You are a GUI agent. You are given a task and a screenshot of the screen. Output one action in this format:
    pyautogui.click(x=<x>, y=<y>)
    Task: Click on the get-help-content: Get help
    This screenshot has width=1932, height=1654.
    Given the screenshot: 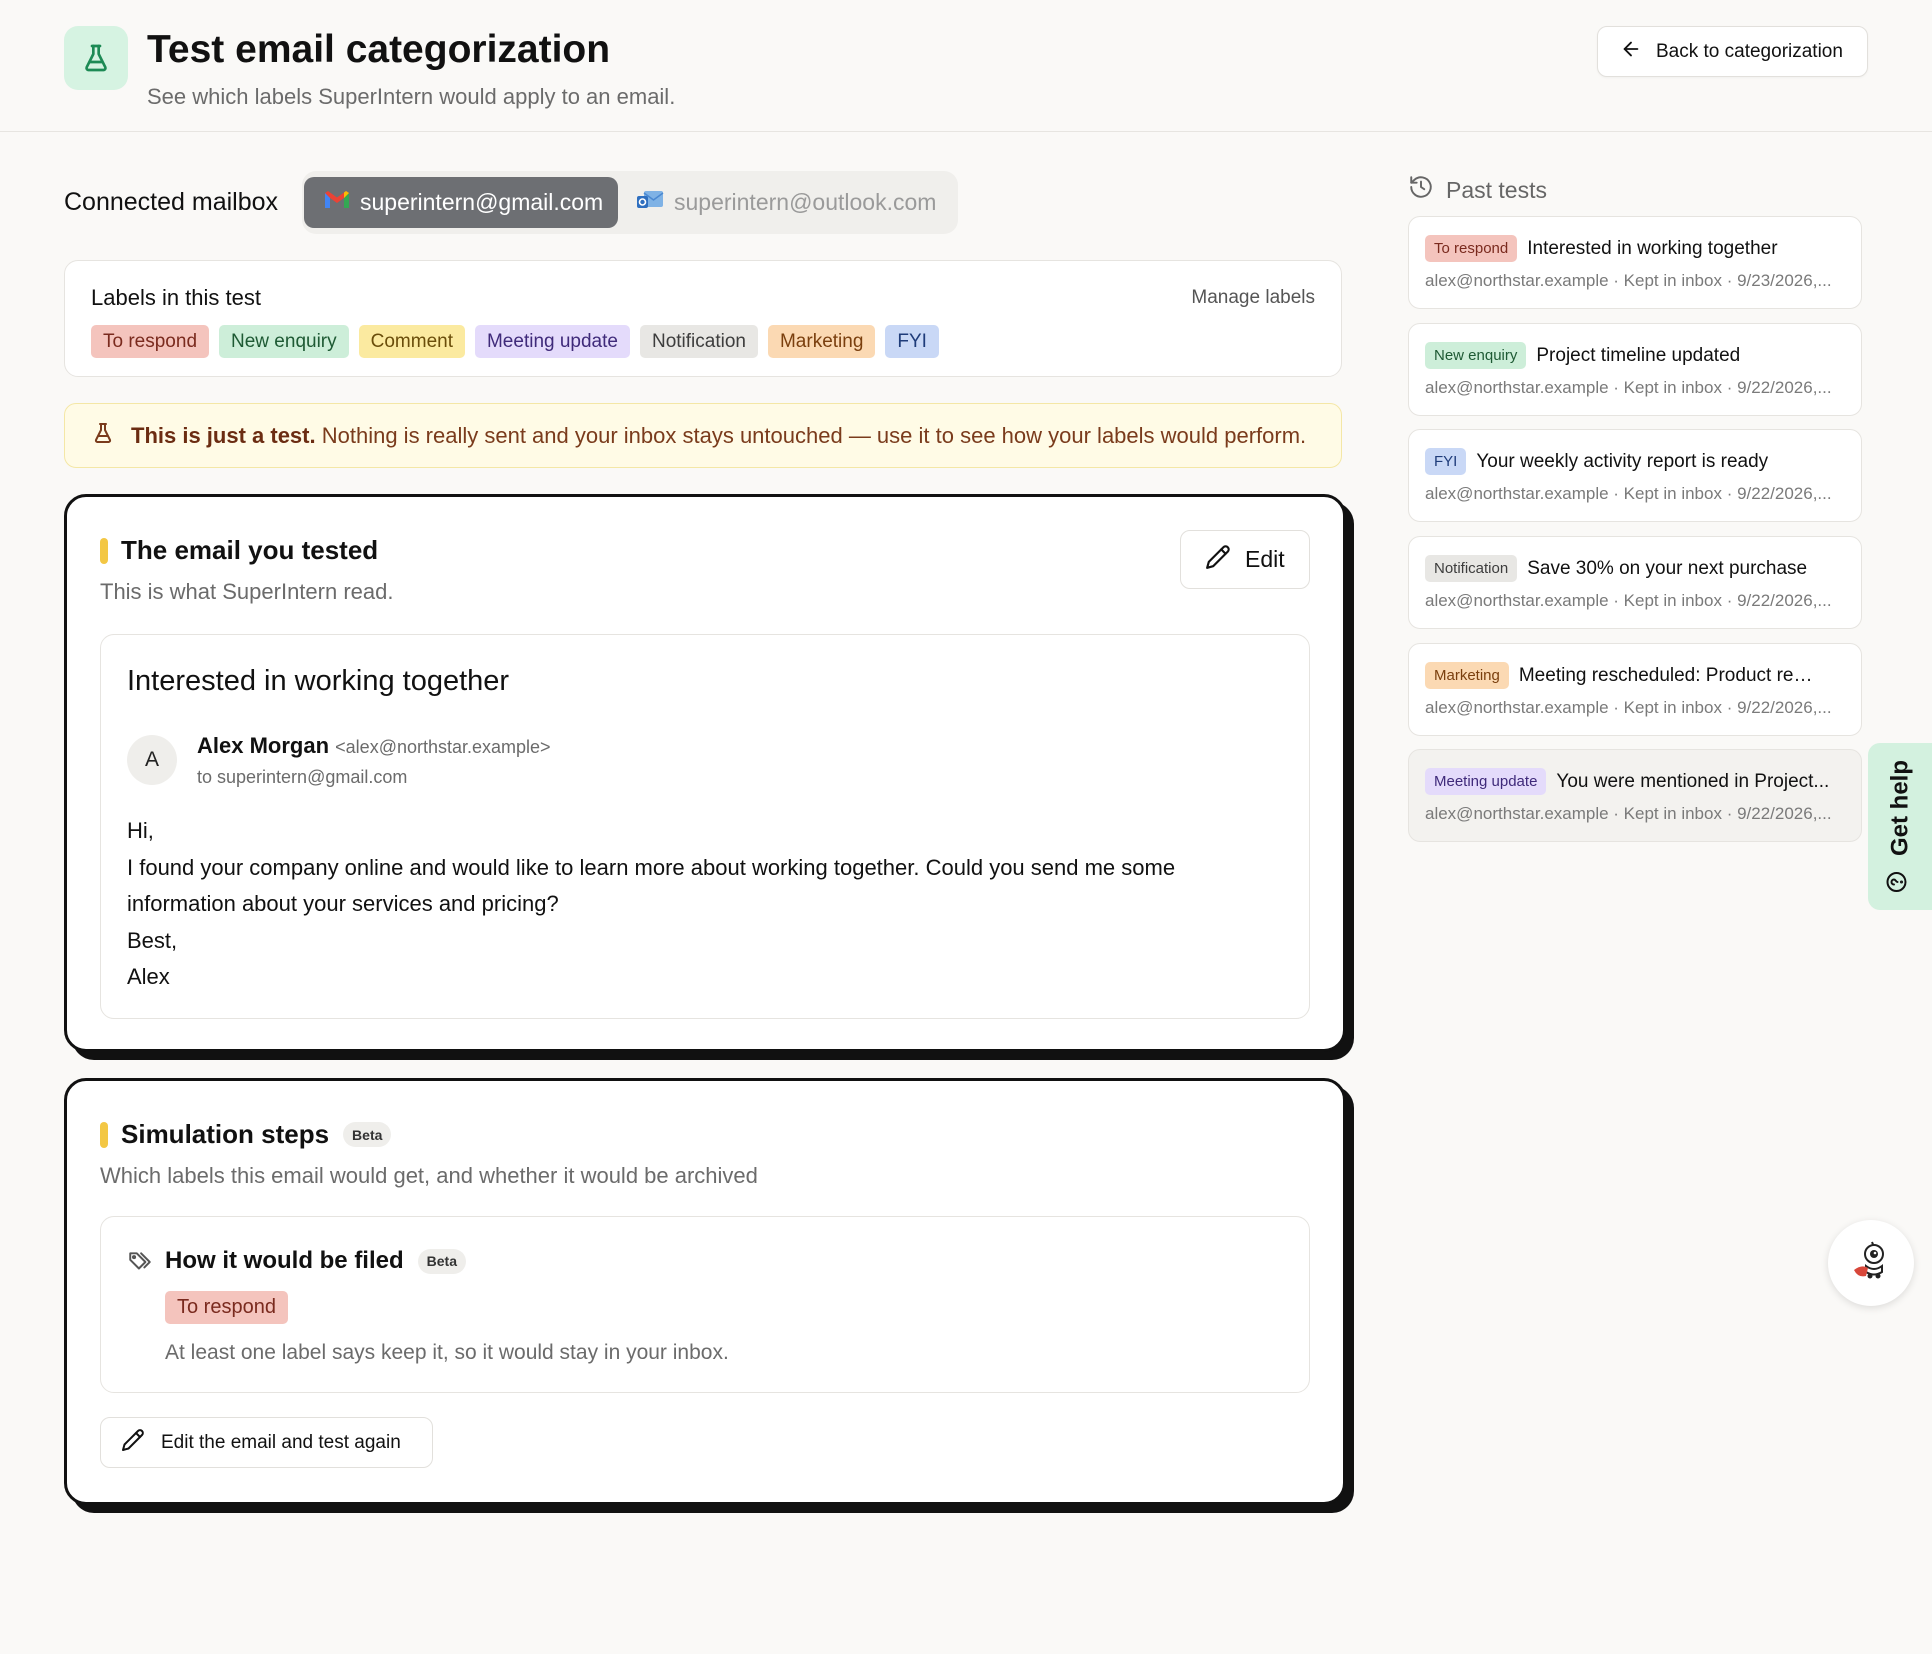 What is the action you would take?
    pyautogui.click(x=1900, y=826)
    